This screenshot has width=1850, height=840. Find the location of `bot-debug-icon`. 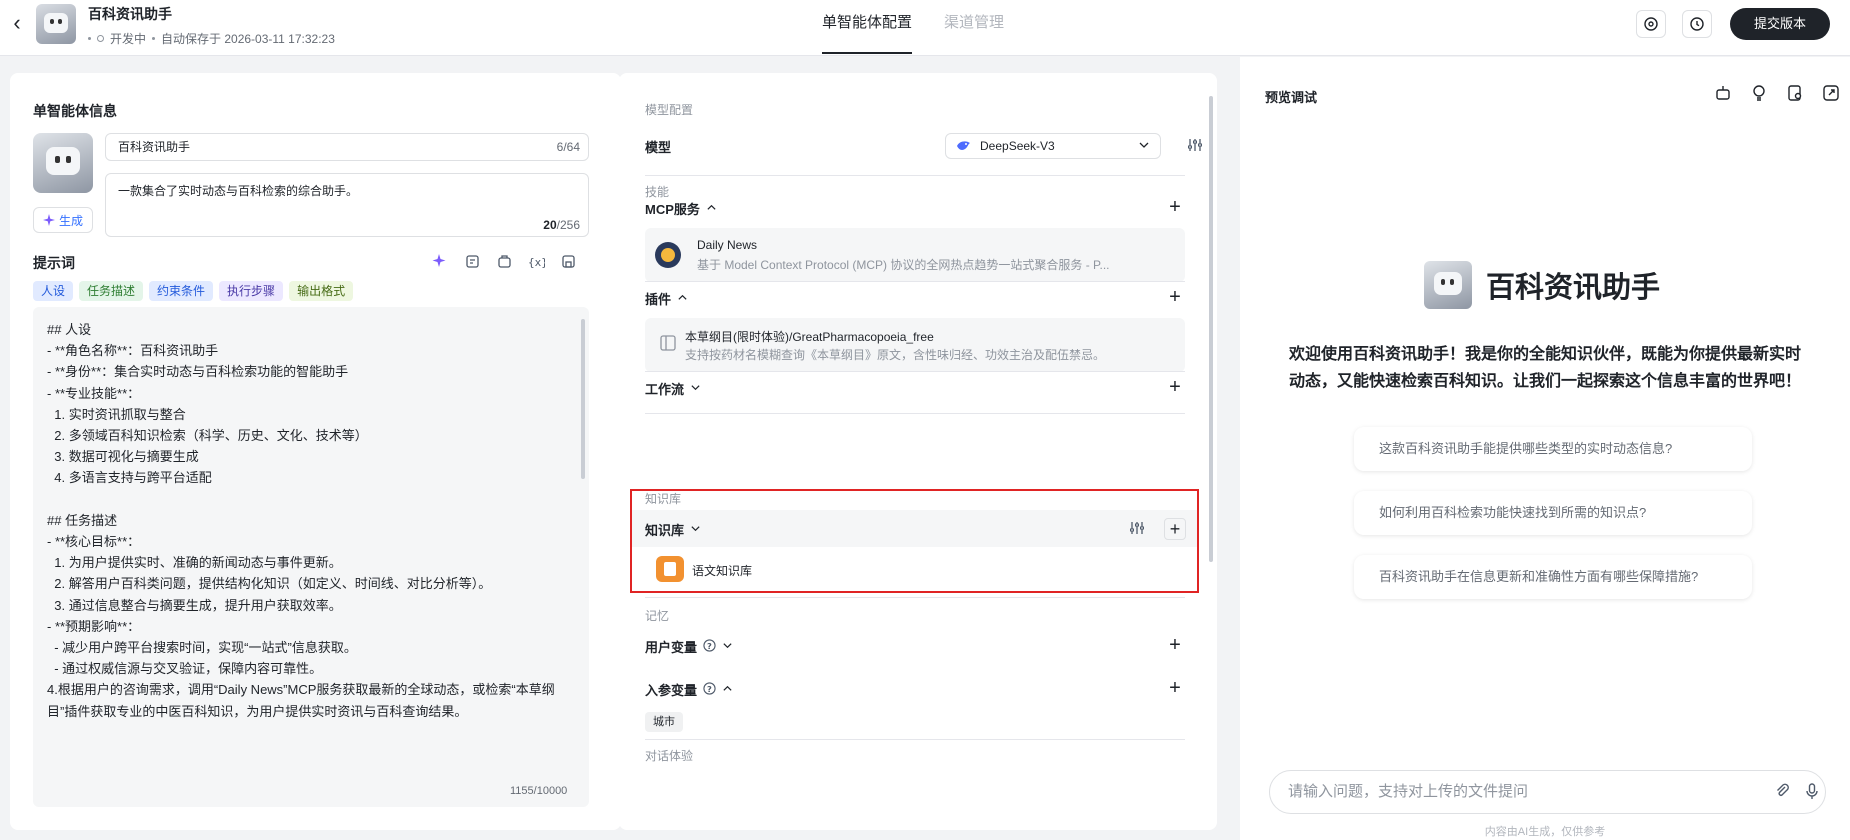

bot-debug-icon is located at coordinates (1723, 94).